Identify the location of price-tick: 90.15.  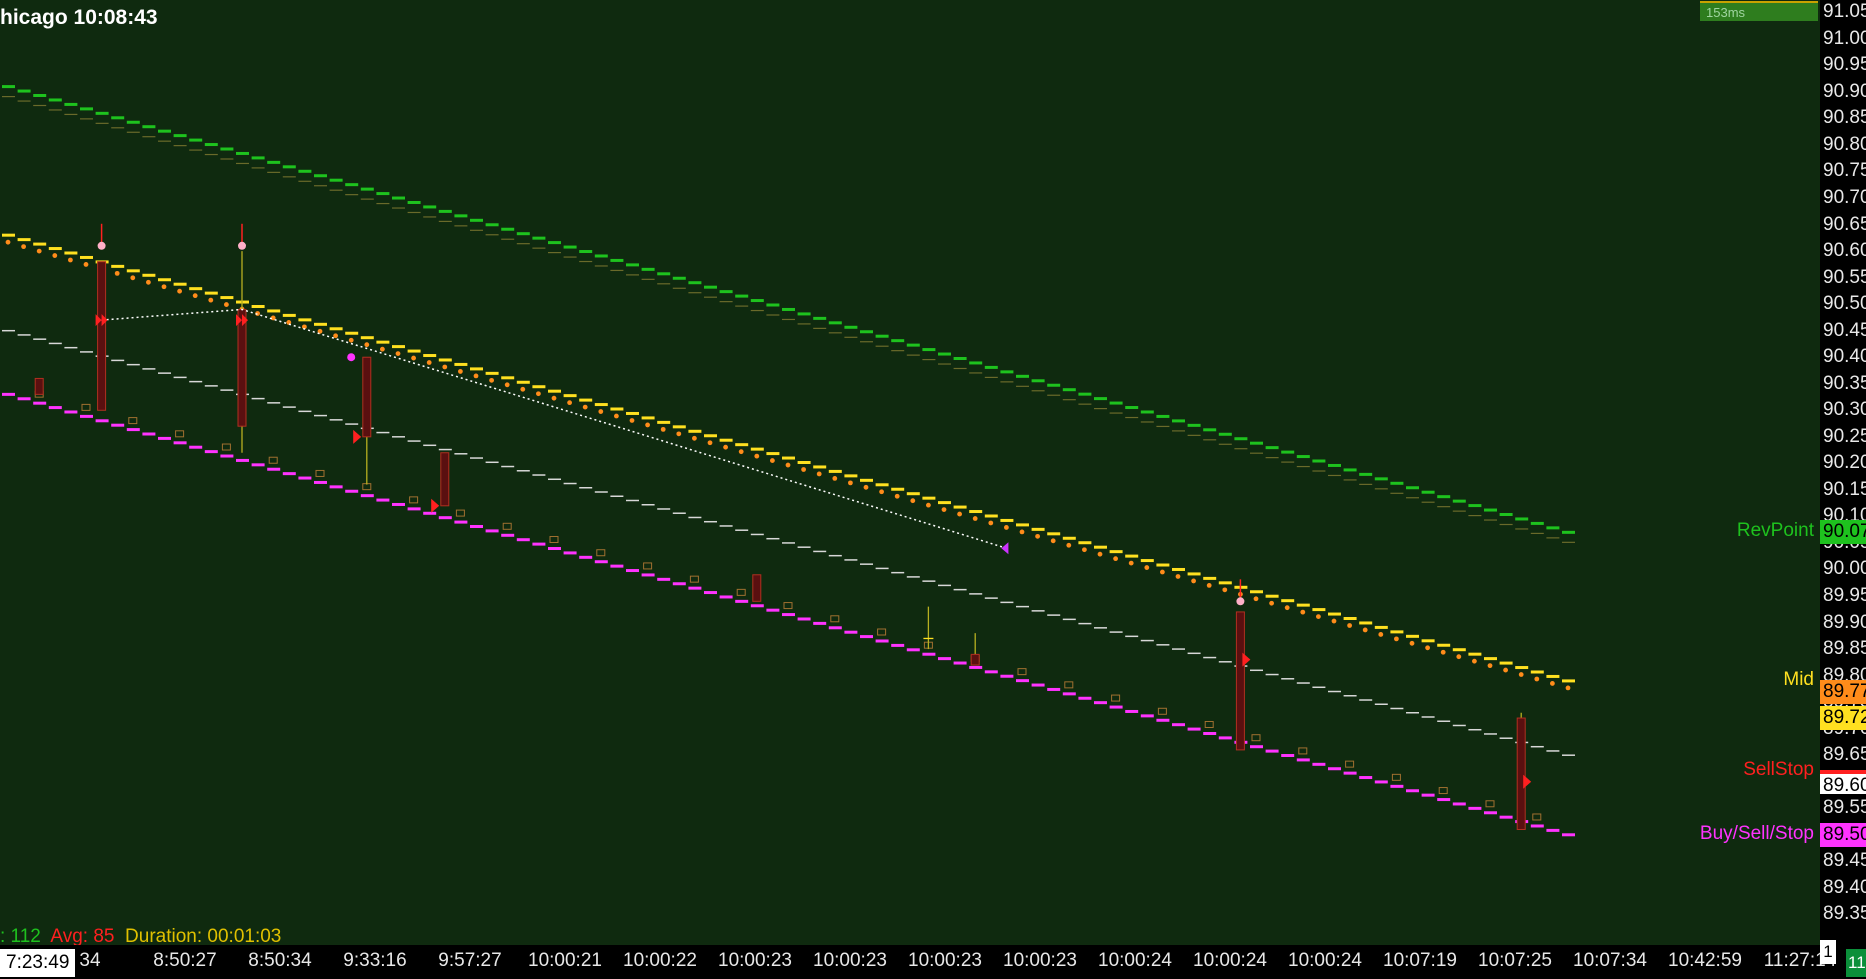
(1844, 489).